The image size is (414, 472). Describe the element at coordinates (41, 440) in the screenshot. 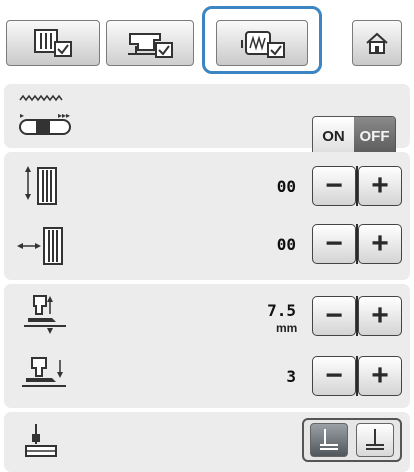

I see `needle-position-icon` at that location.